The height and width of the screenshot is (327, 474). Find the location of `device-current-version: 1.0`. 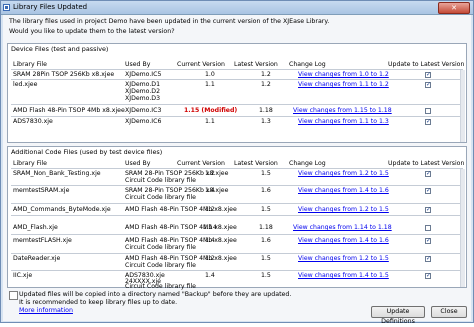

device-current-version: 1.0 is located at coordinates (210, 74).